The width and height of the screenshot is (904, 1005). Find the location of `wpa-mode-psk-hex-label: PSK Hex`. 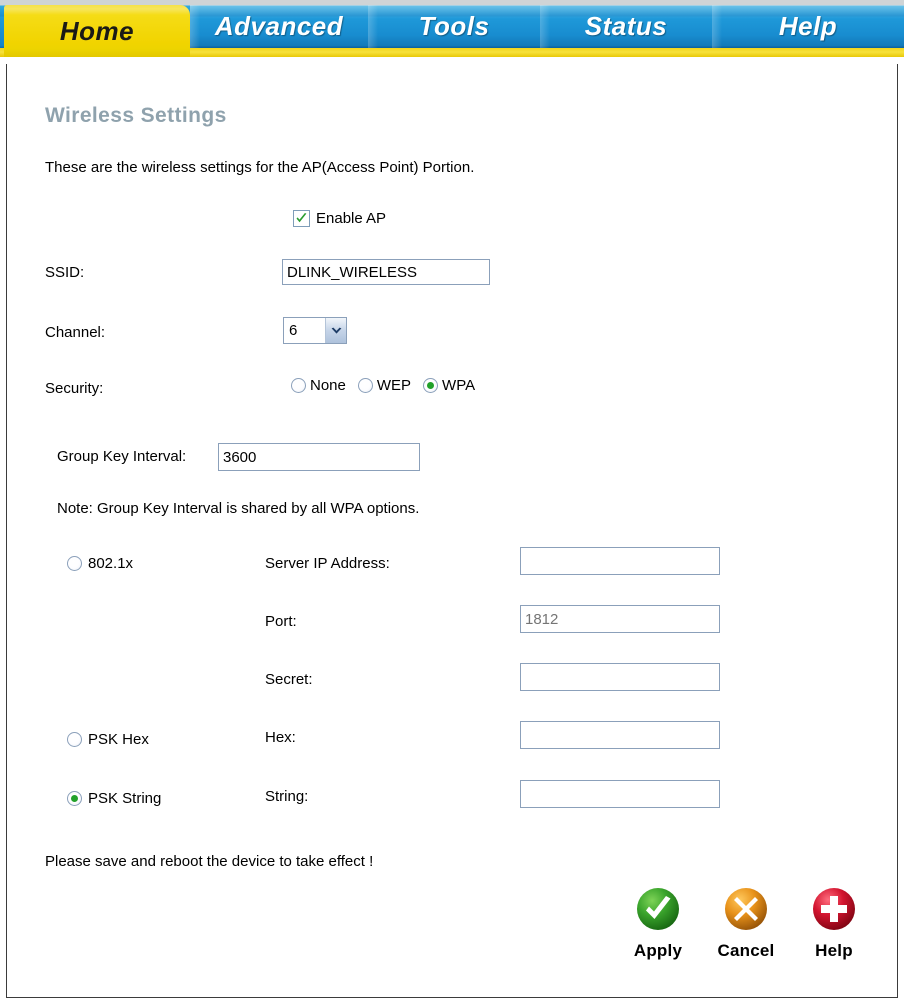

wpa-mode-psk-hex-label: PSK Hex is located at coordinates (118, 739).